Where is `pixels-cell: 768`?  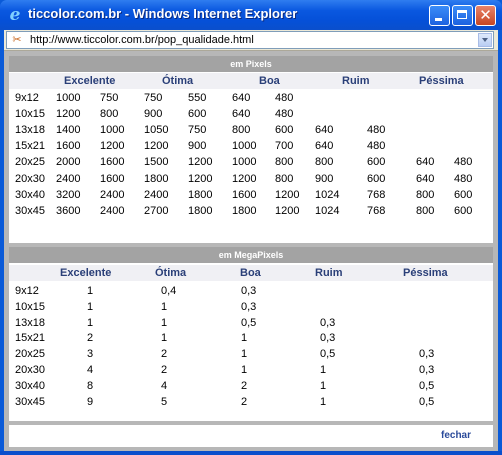 pixels-cell: 768 is located at coordinates (376, 194).